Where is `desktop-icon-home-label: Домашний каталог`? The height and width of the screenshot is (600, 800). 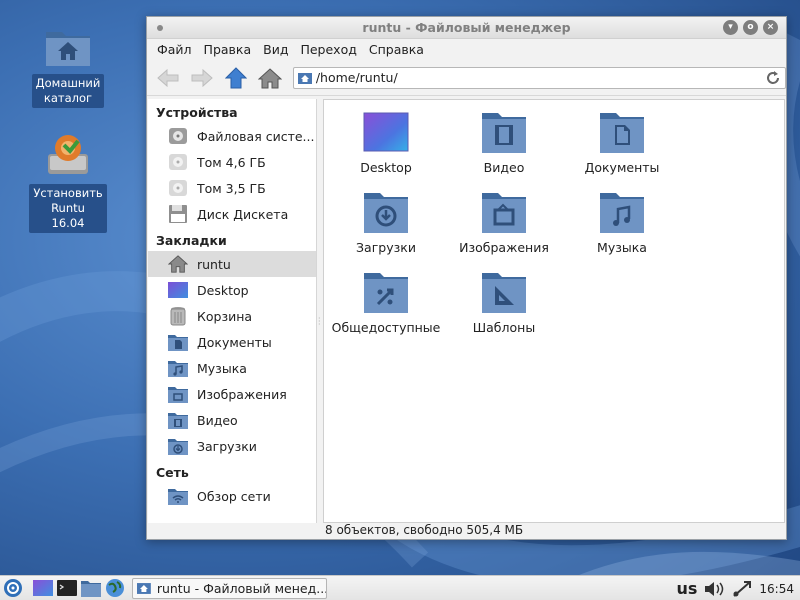 desktop-icon-home-label: Домашний каталог is located at coordinates (68, 91).